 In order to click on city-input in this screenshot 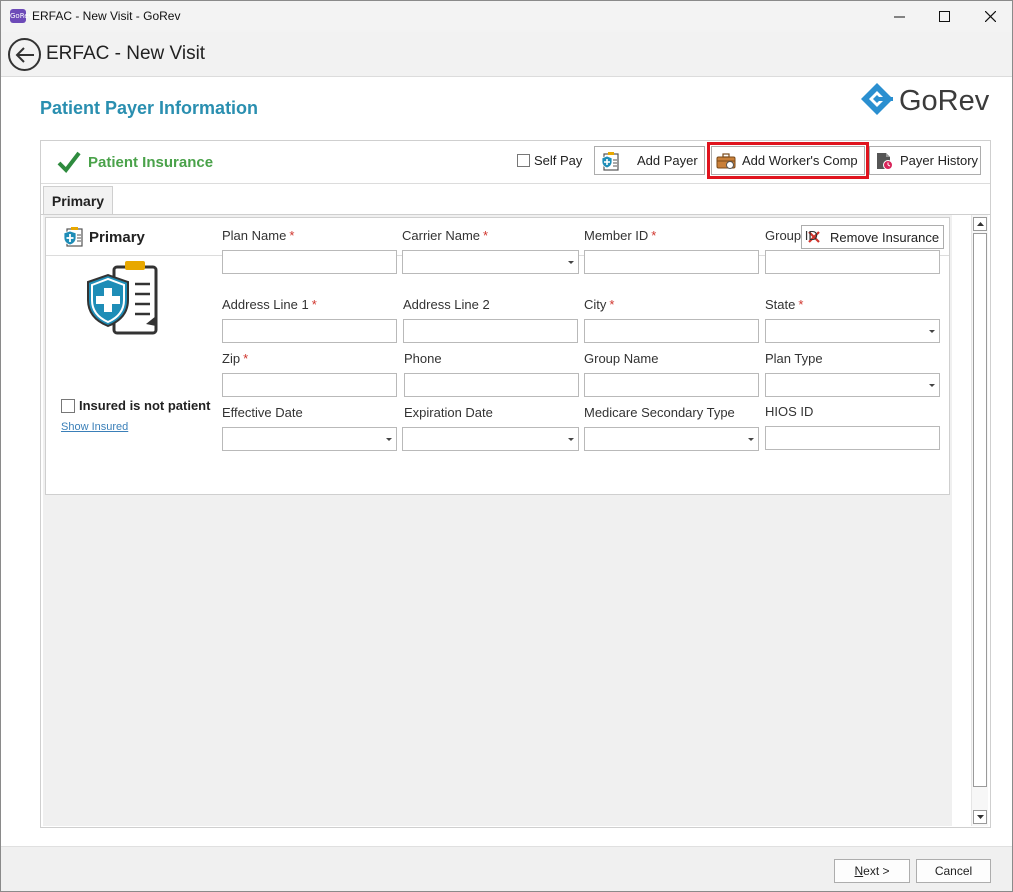, I will do `click(671, 331)`.